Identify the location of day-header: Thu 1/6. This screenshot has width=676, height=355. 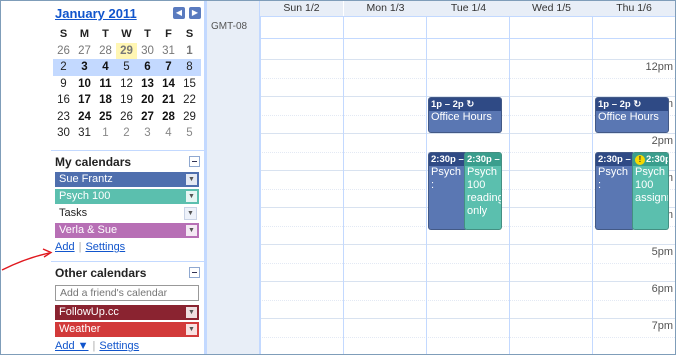
(634, 8).